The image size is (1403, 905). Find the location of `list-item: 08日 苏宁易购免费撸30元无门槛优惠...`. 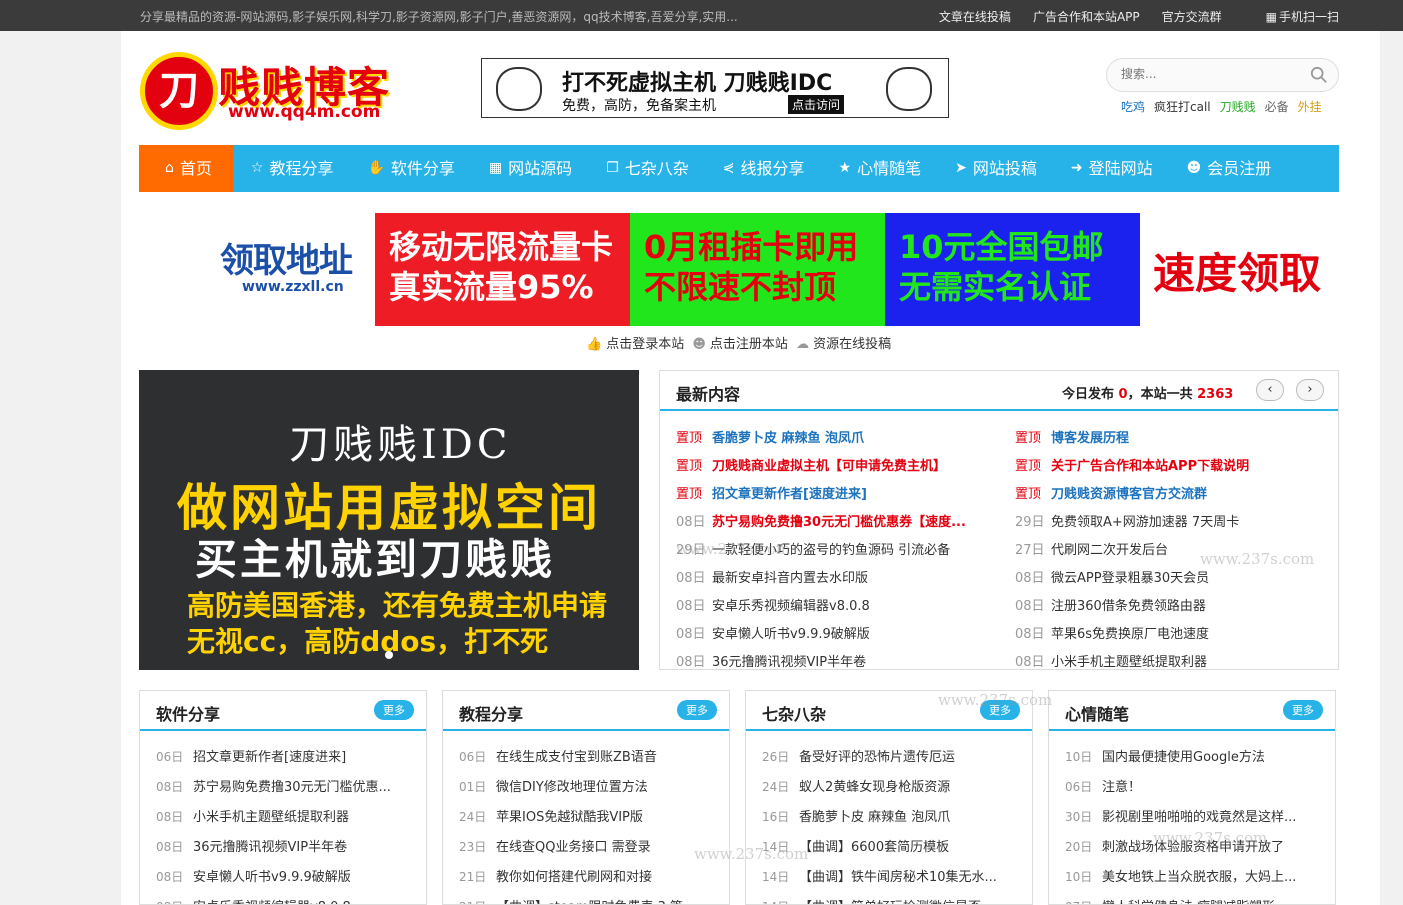

list-item: 08日 苏宁易购免费撸30元无门槛优惠... is located at coordinates (284, 790).